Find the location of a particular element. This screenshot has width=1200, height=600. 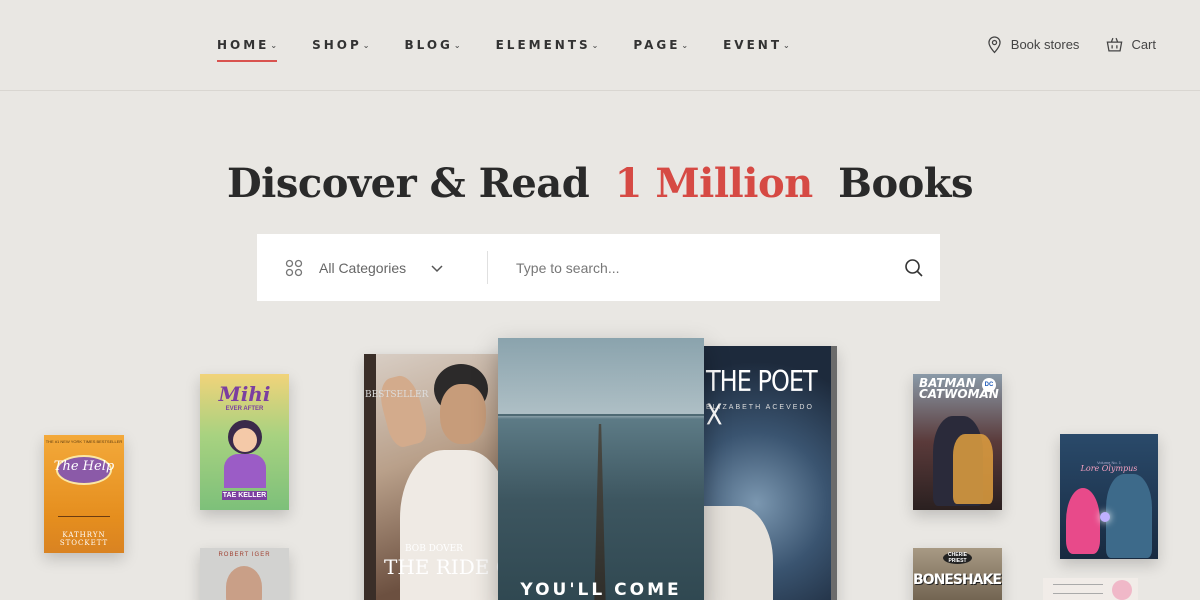

map-pin-icon is located at coordinates (994, 45).